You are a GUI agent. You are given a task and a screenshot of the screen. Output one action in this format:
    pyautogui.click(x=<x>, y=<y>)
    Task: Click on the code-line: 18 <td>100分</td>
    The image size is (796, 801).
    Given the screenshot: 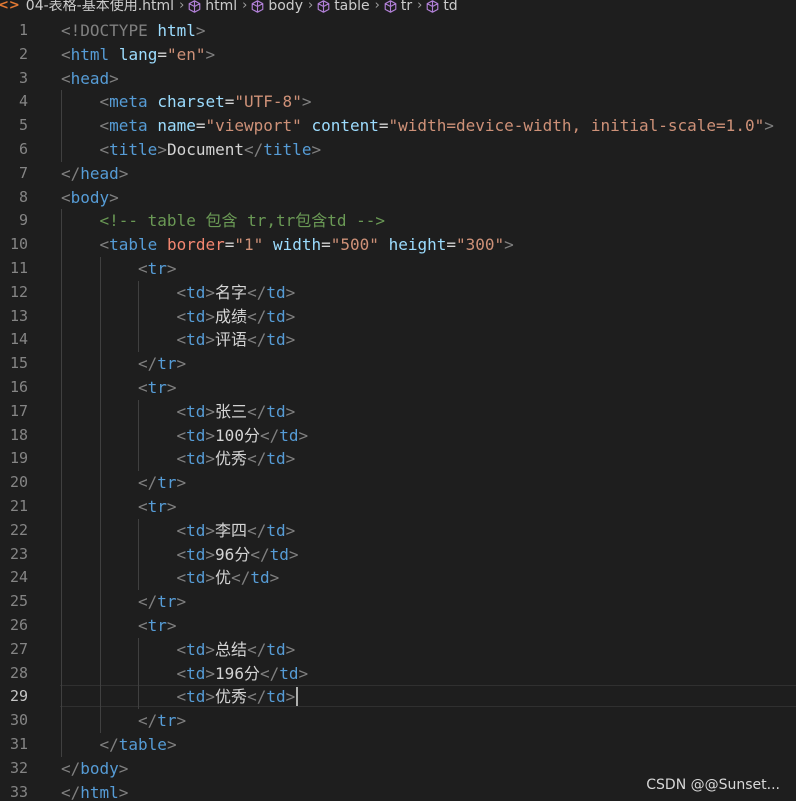 What is the action you would take?
    pyautogui.click(x=398, y=436)
    